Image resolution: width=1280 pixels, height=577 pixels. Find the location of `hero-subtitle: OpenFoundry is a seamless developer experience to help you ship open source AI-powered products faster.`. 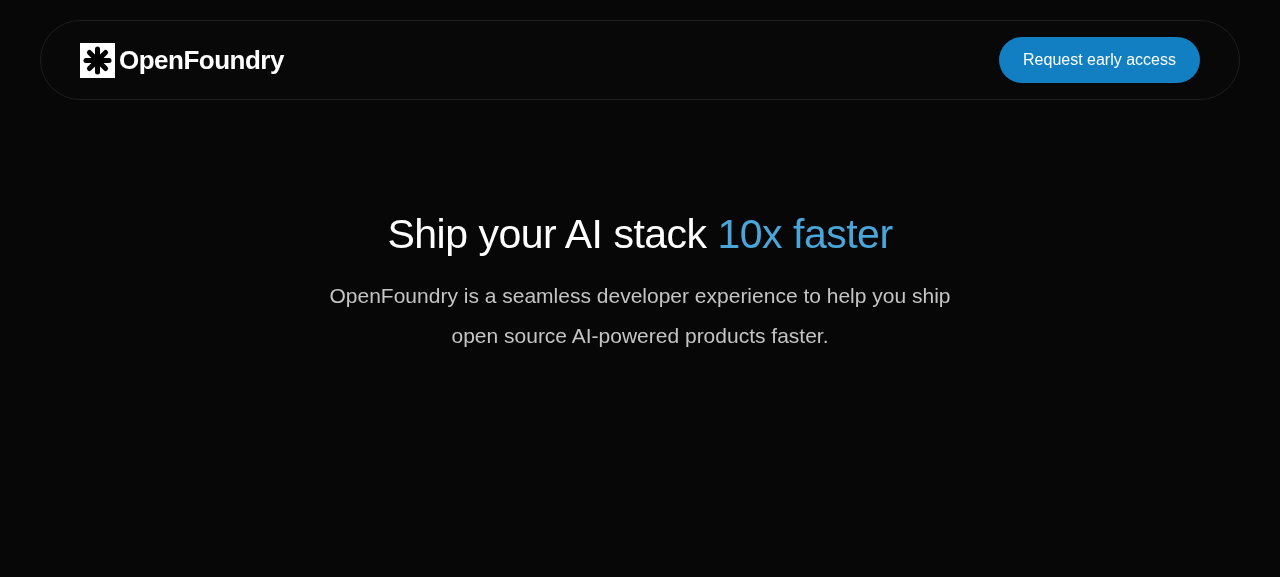

hero-subtitle: OpenFoundry is a seamless developer experience to help you ship open source AI-powered products faster. is located at coordinates (640, 316).